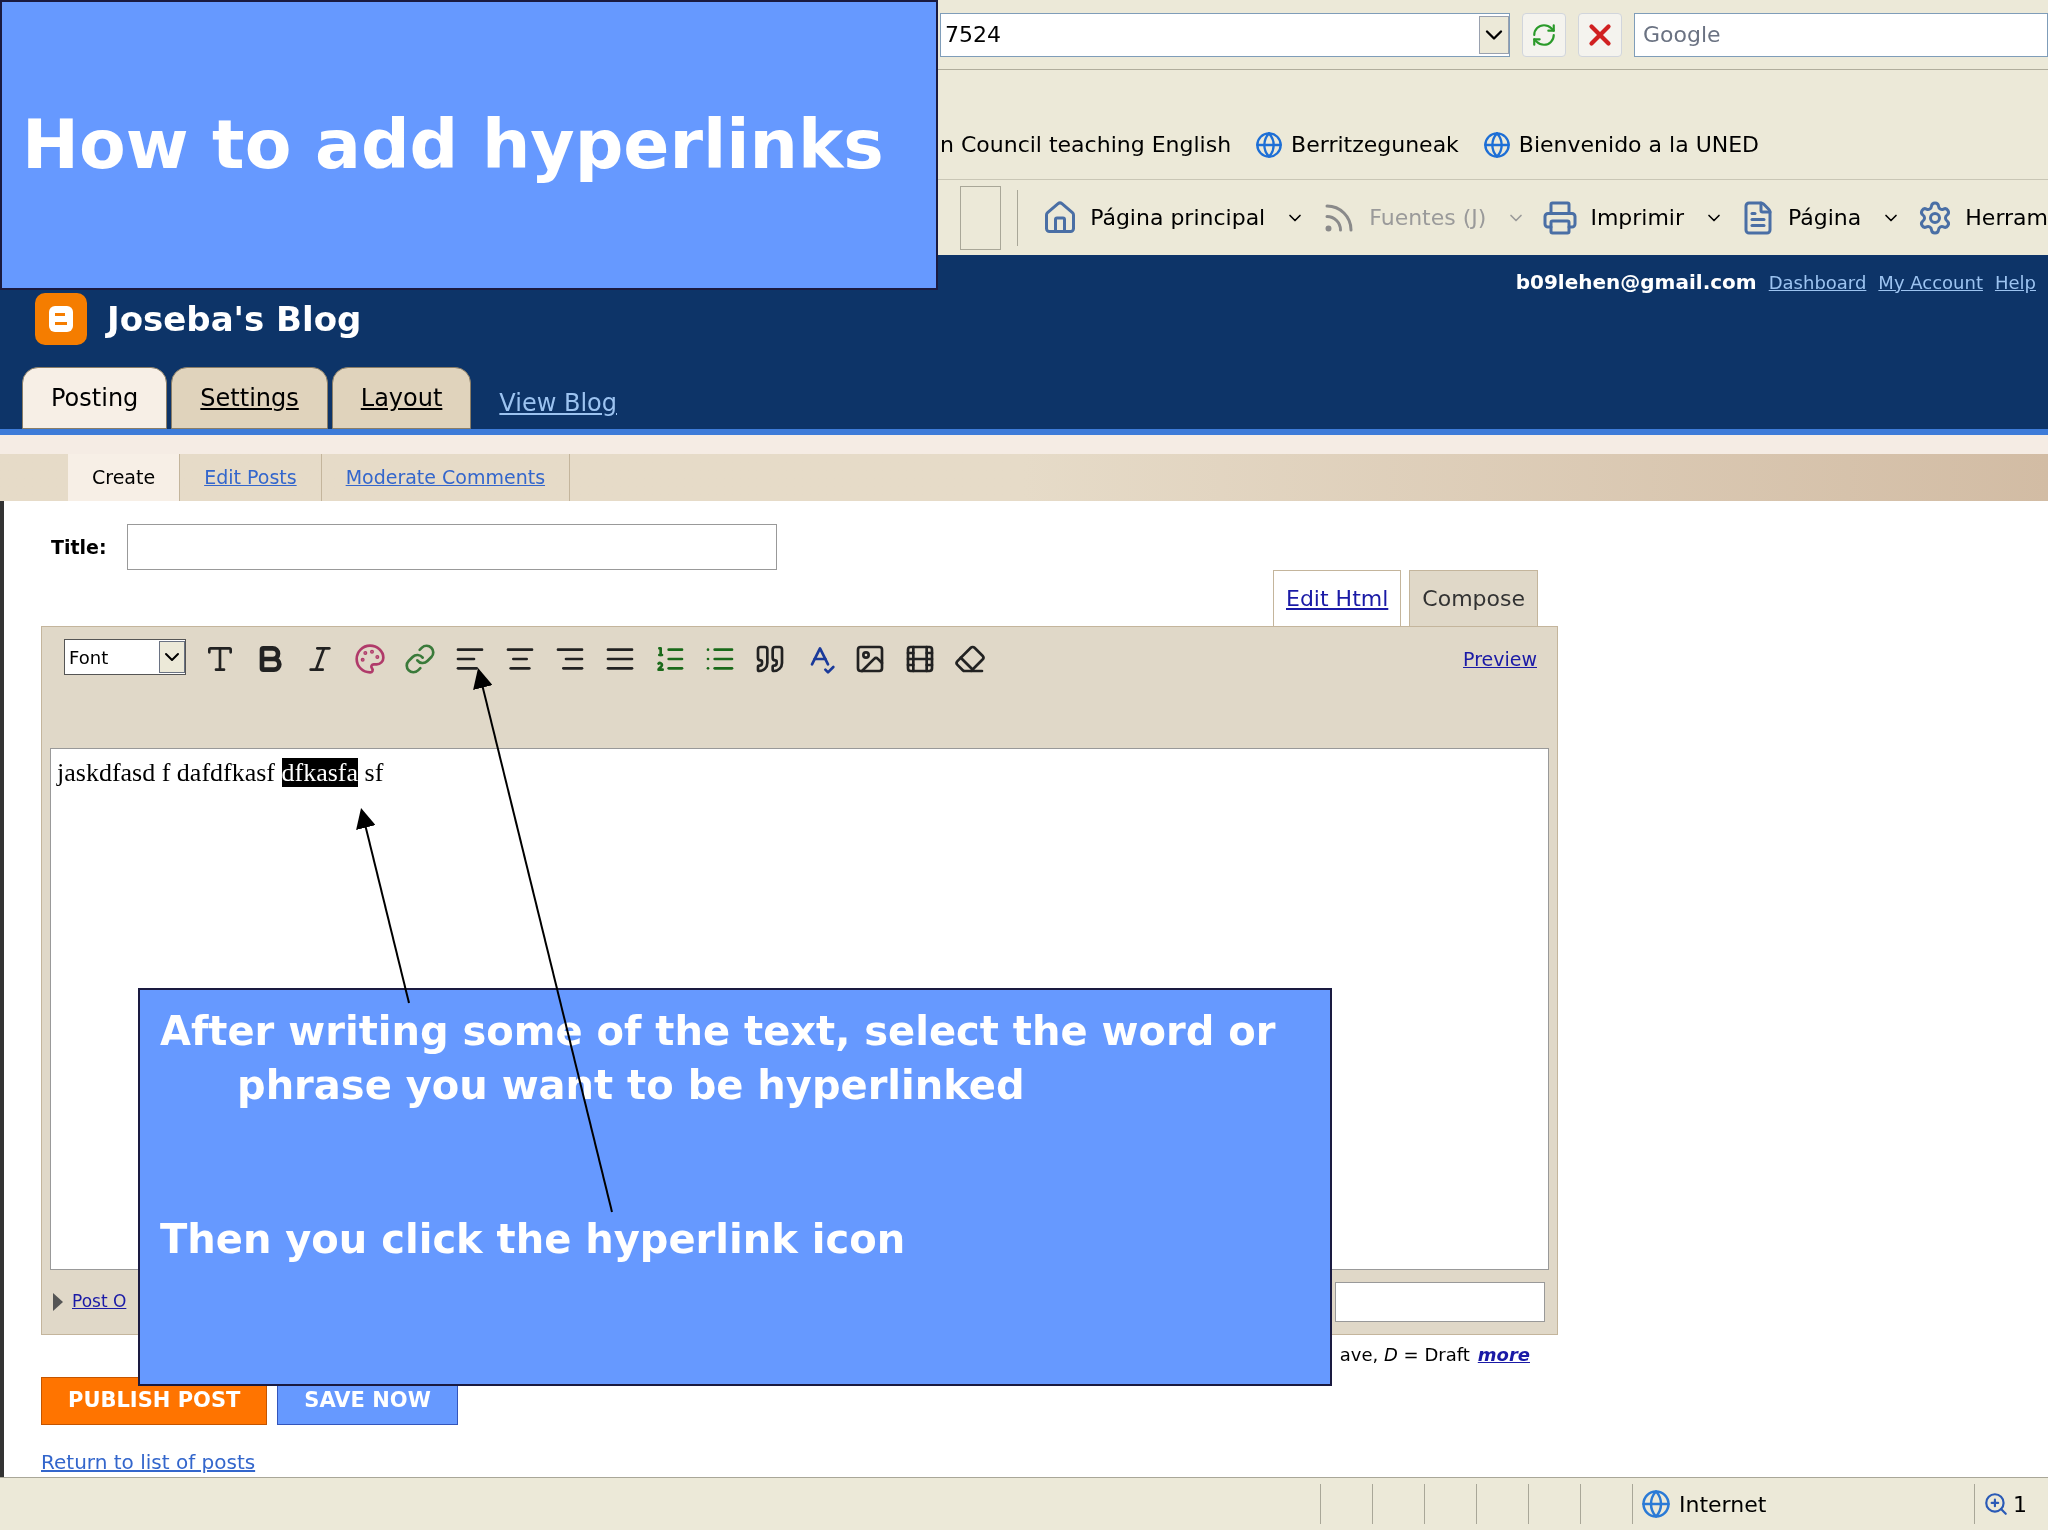 This screenshot has height=1536, width=2048. What do you see at coordinates (533, 1239) in the screenshot?
I see `callout-text: Then you click the hyperlink icon` at bounding box center [533, 1239].